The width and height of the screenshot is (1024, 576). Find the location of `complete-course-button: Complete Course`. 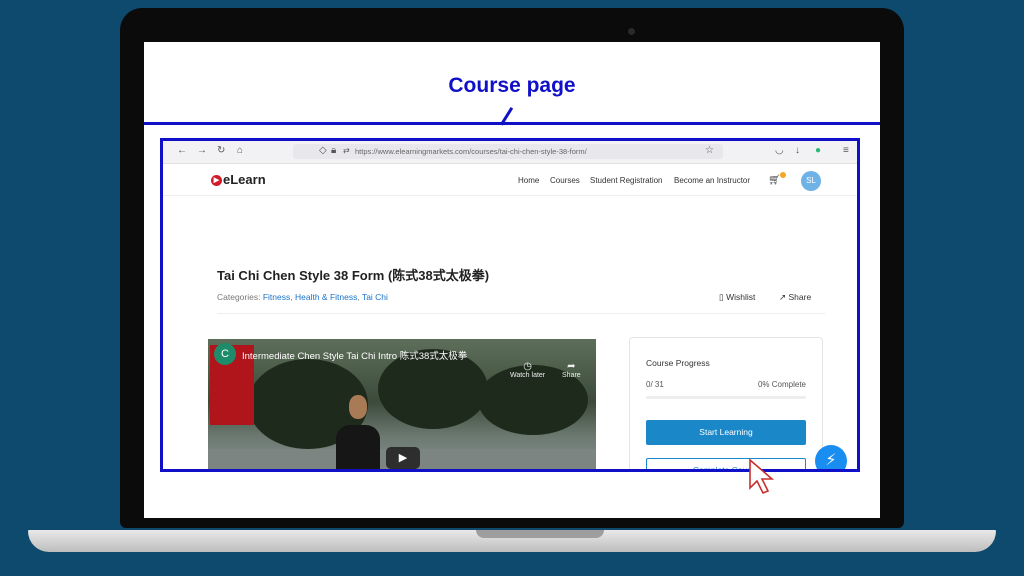

complete-course-button: Complete Course is located at coordinates (726, 463).